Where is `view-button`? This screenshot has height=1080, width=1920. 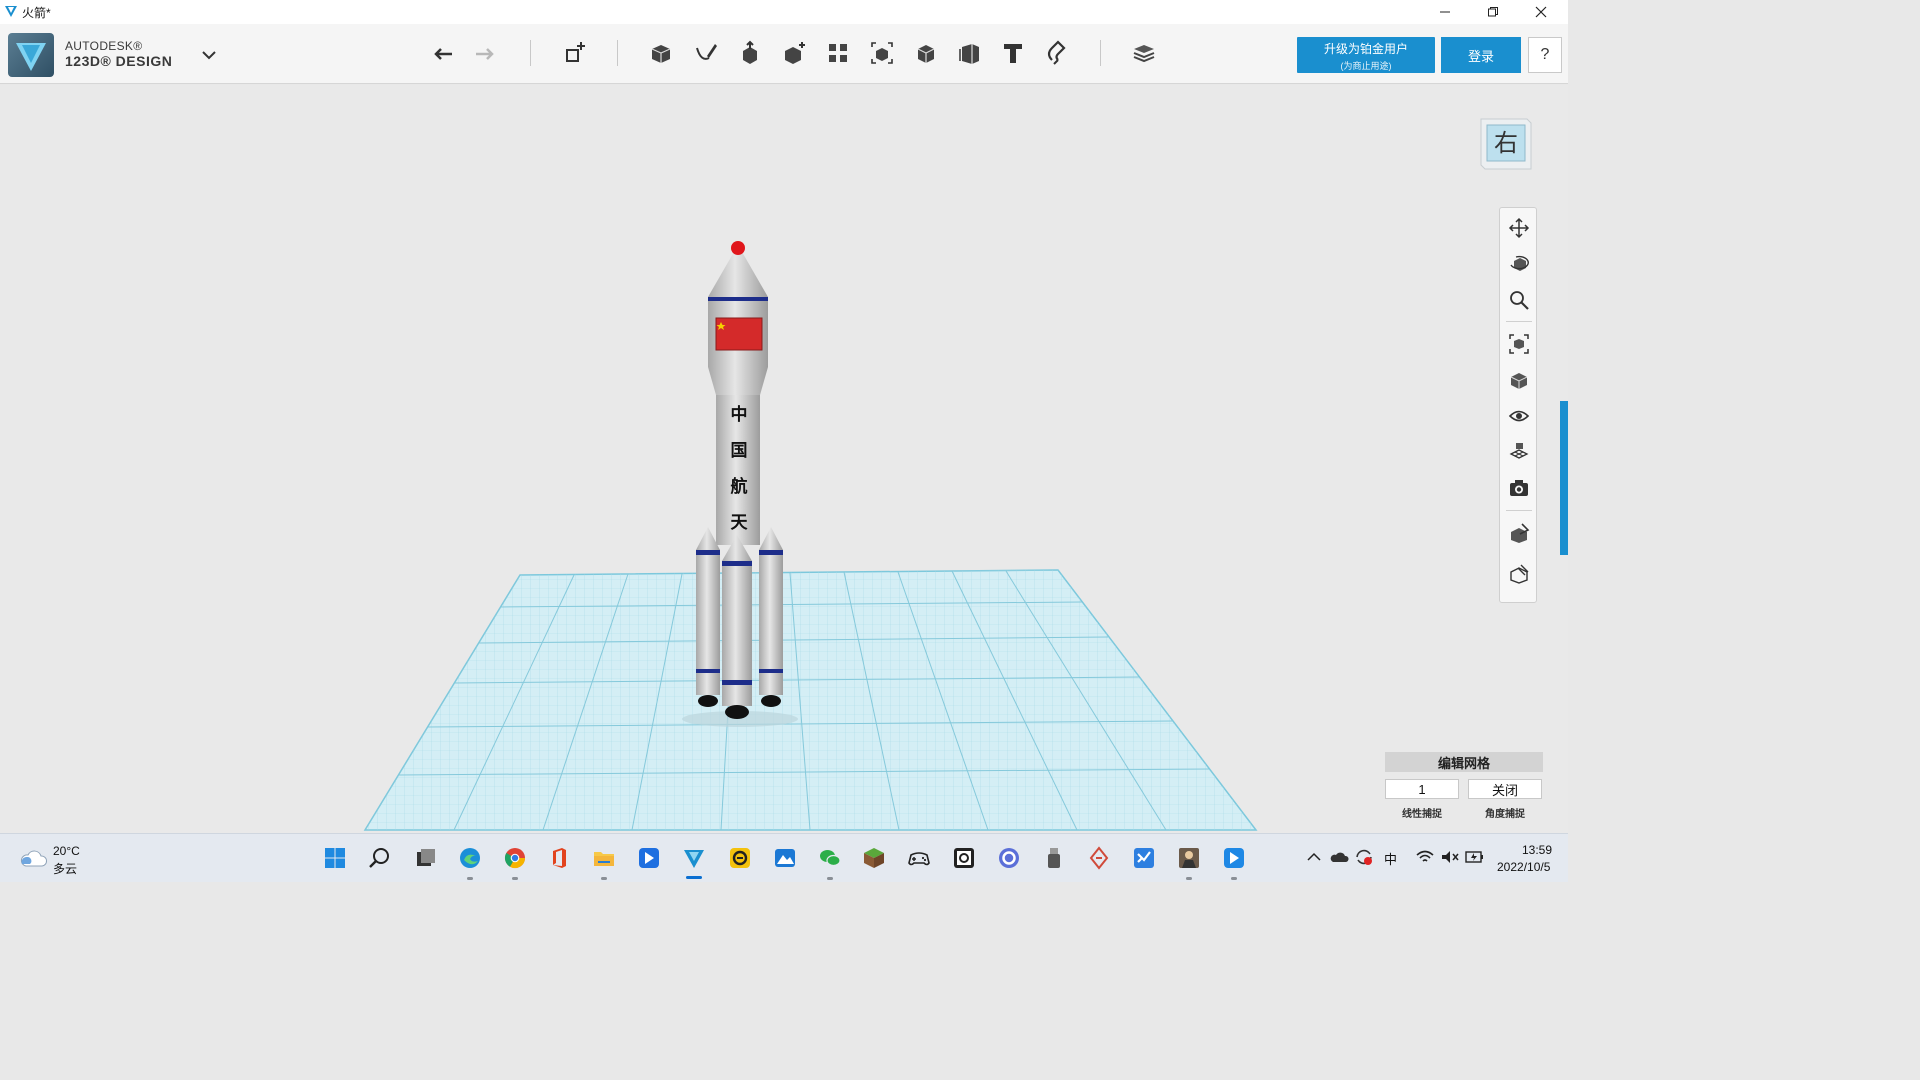 view-button is located at coordinates (1519, 380).